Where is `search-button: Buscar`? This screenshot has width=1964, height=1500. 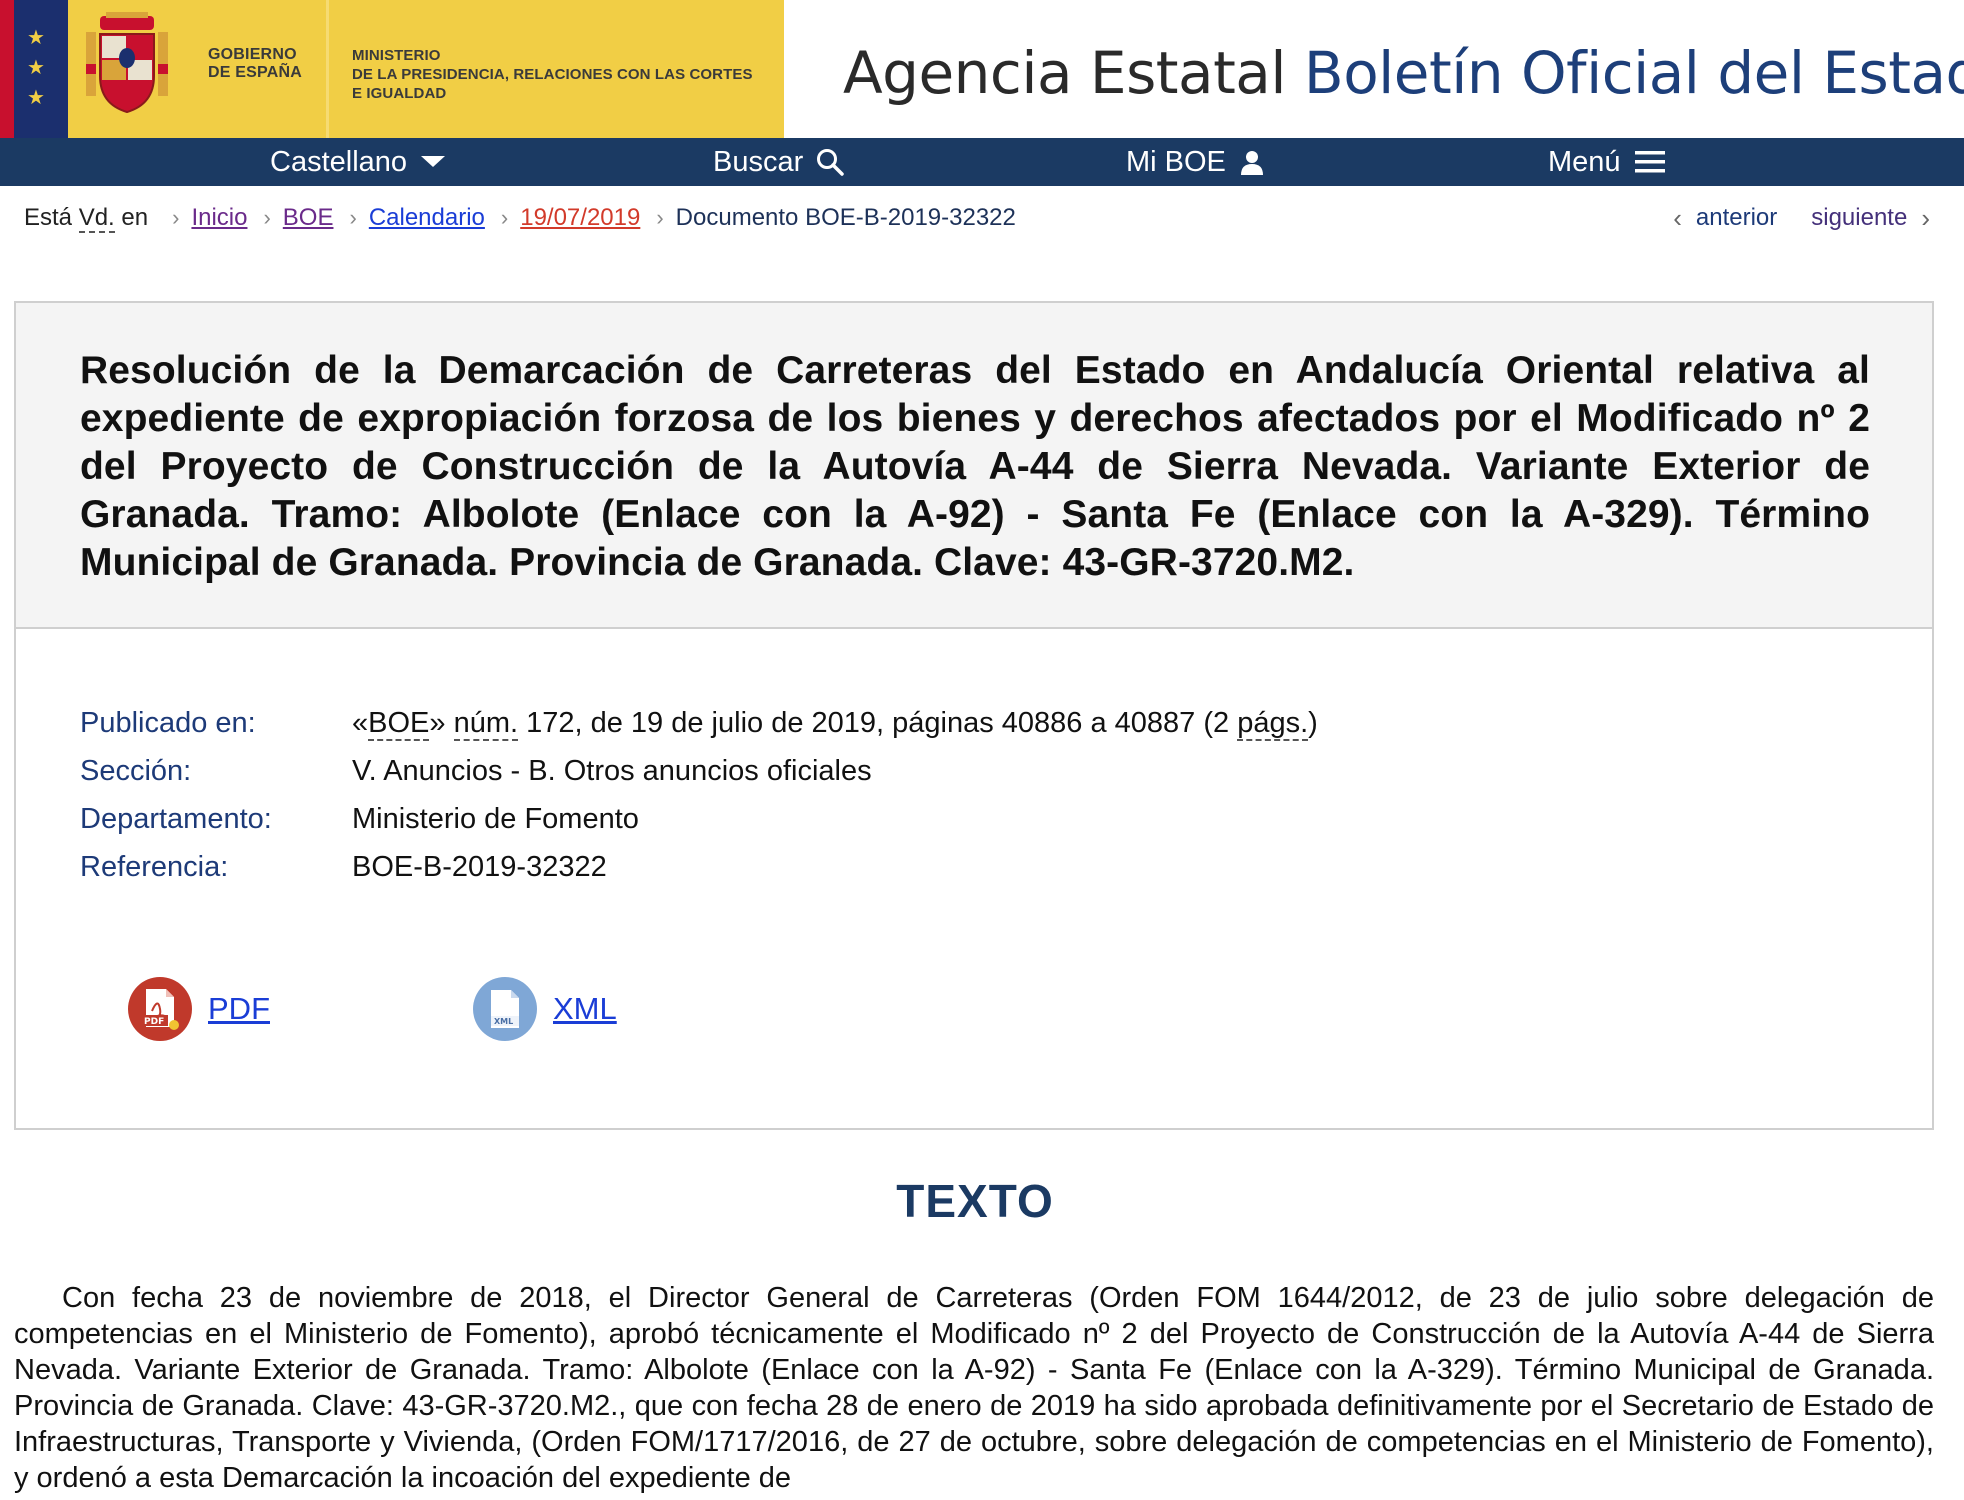 search-button: Buscar is located at coordinates (779, 162).